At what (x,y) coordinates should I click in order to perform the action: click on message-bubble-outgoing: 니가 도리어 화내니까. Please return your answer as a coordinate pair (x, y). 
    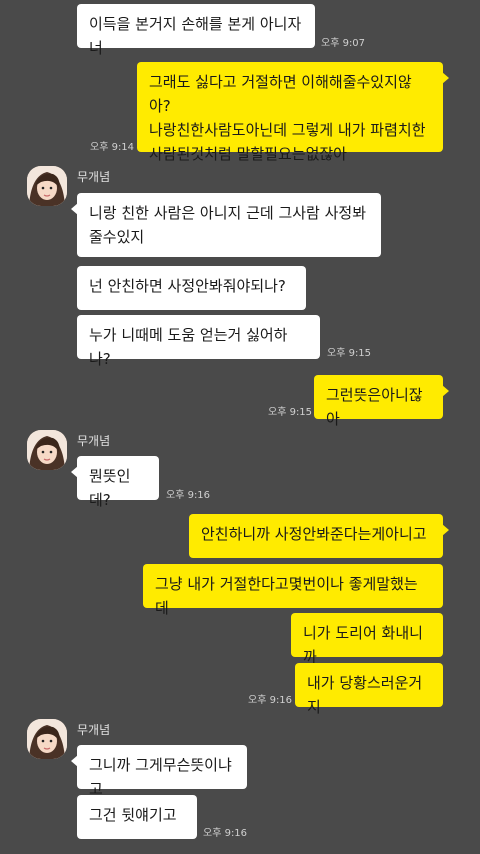
    Looking at the image, I should click on (367, 639).